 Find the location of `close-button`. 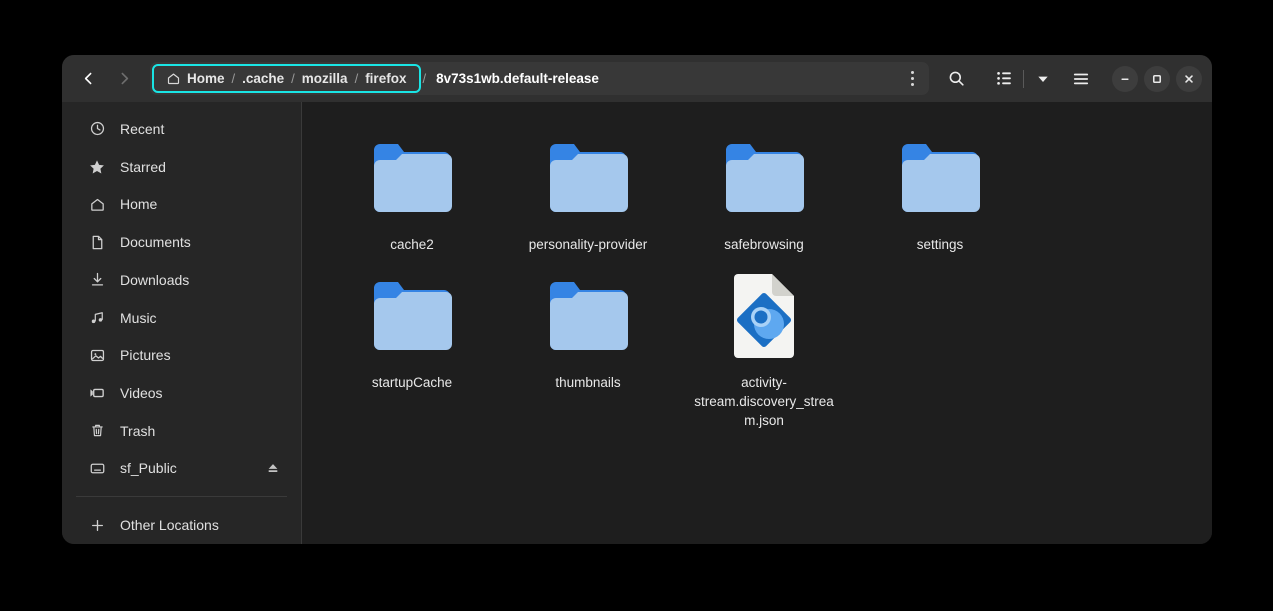

close-button is located at coordinates (1189, 78).